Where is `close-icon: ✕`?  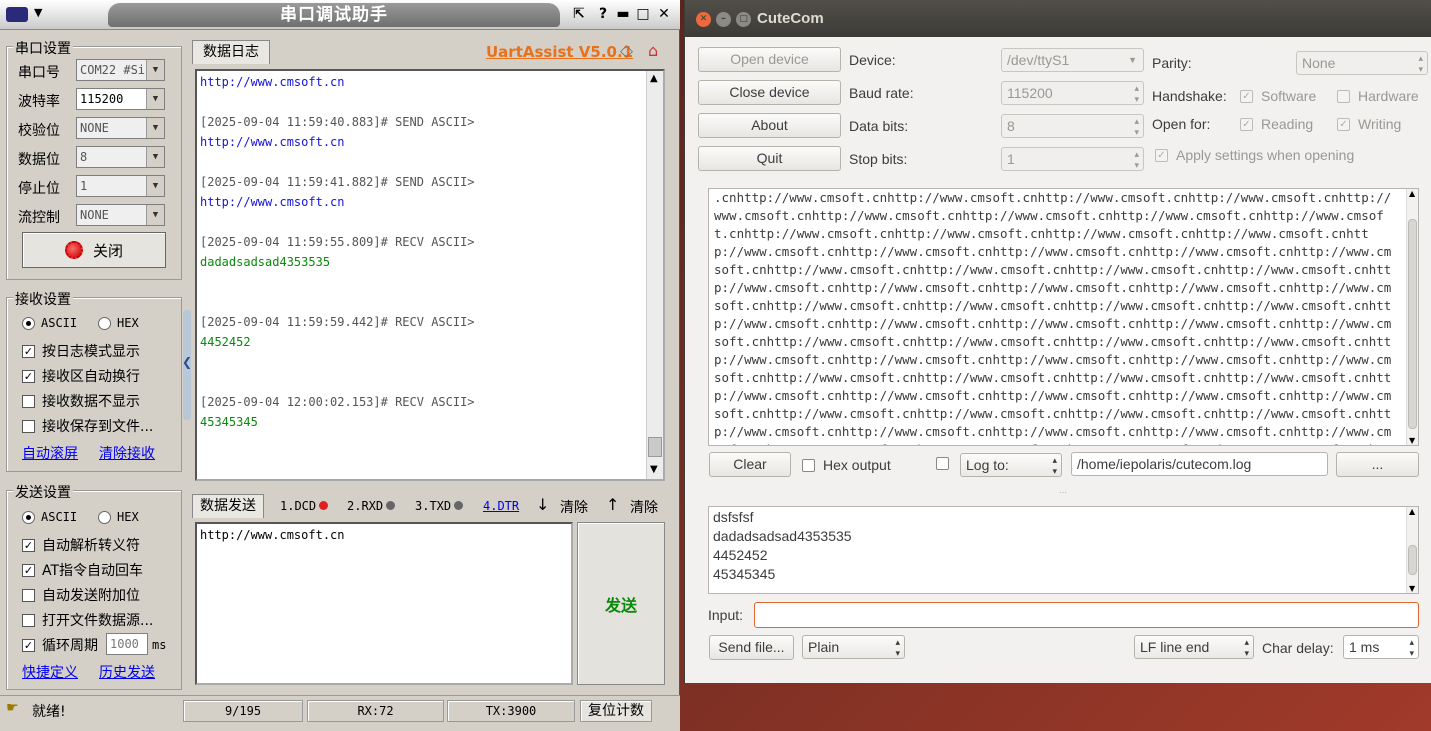
close-icon: ✕ is located at coordinates (703, 19).